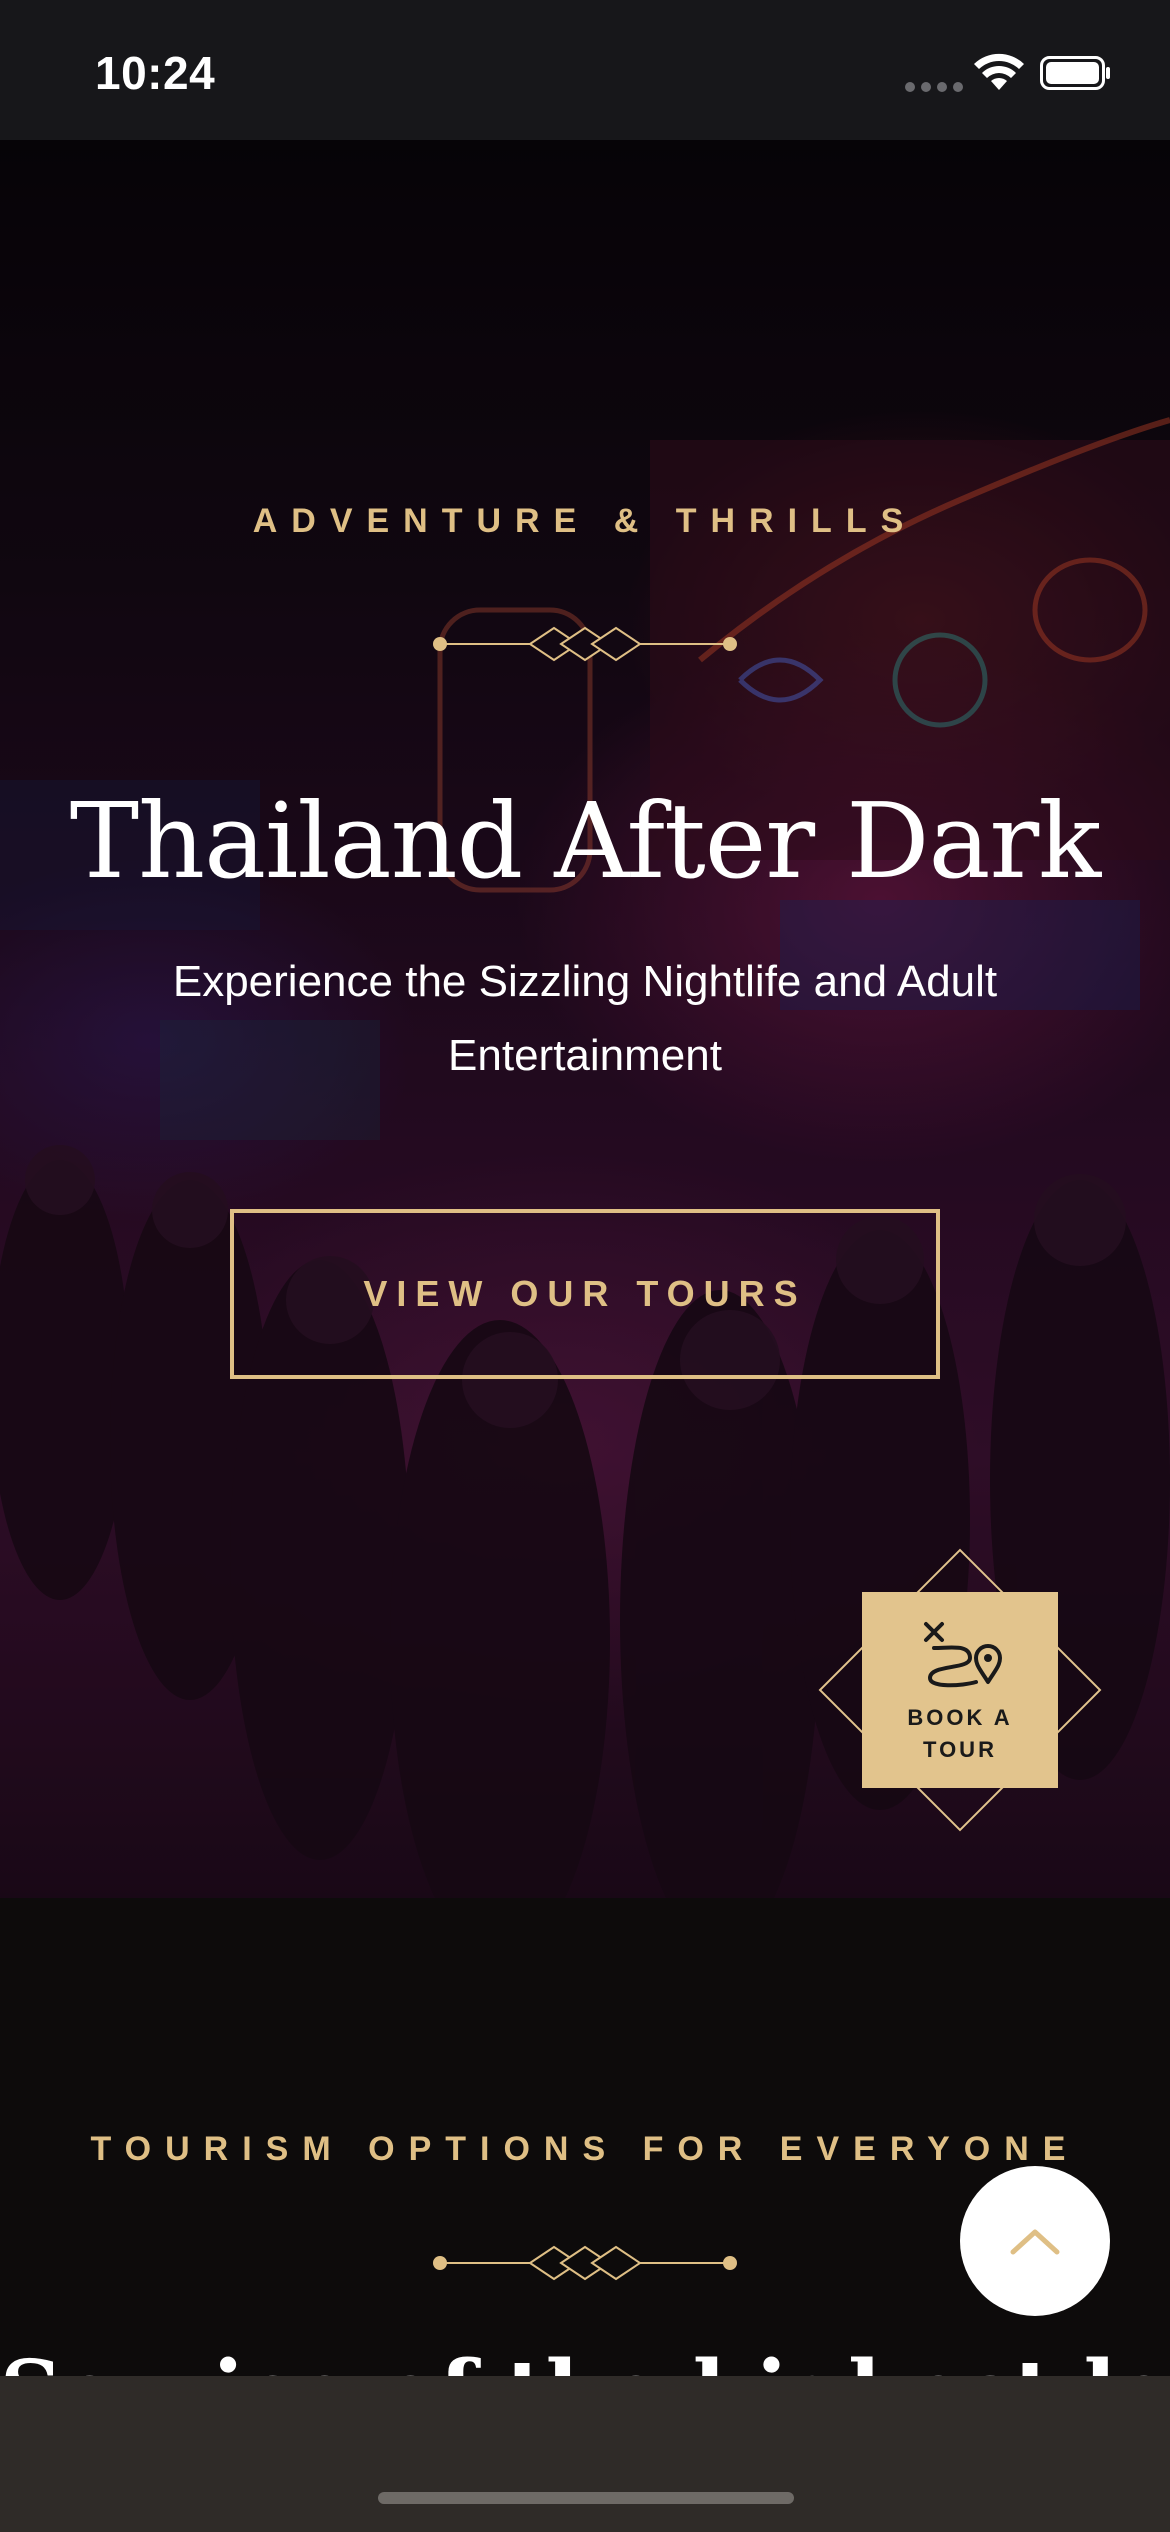 The image size is (1170, 2532). Describe the element at coordinates (999, 71) in the screenshot. I see `wifi-icon` at that location.